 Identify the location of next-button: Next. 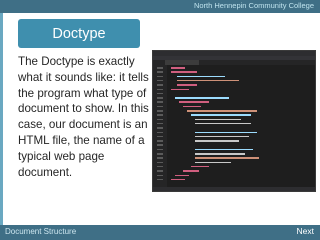
(305, 231).